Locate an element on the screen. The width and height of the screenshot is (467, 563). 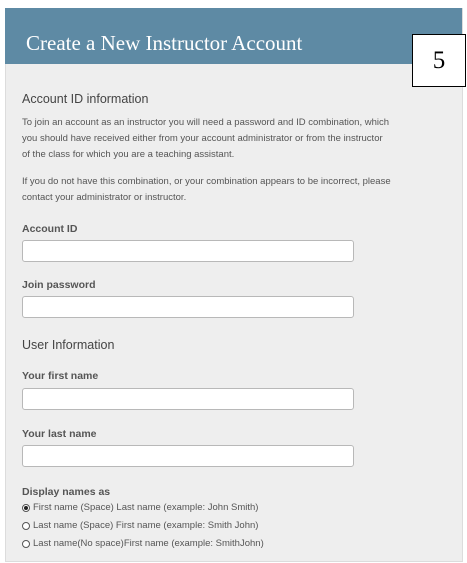
step-number-badge: 5 is located at coordinates (439, 60).